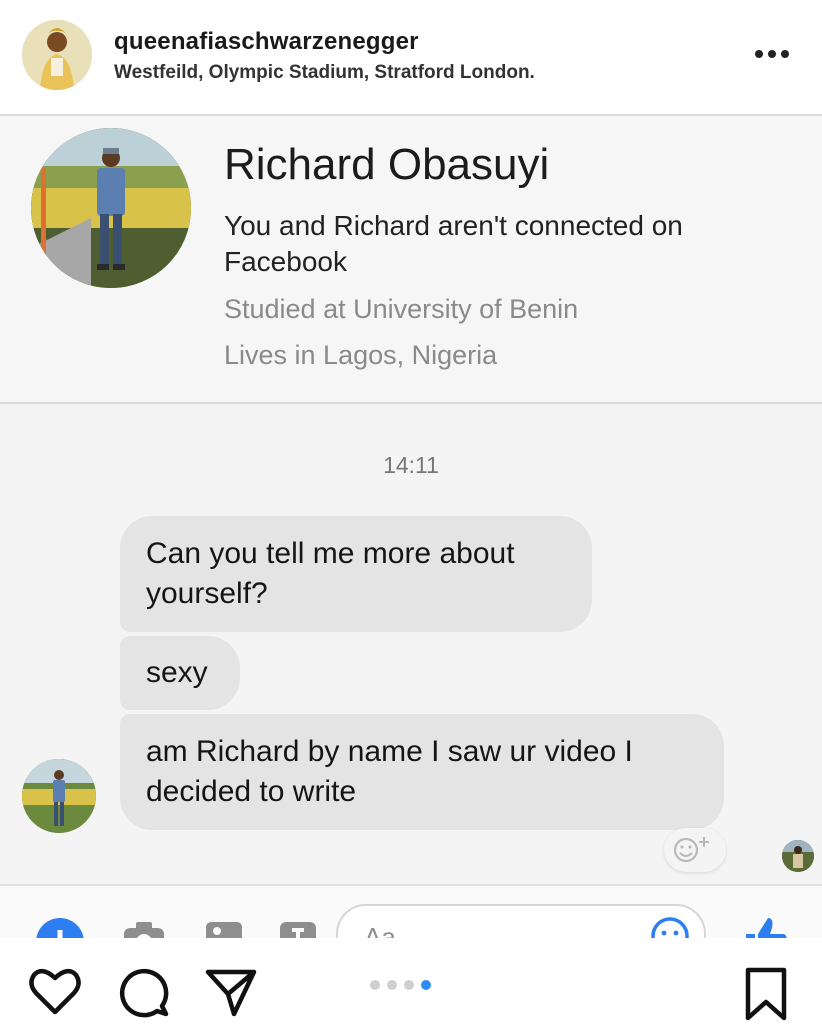 Image resolution: width=822 pixels, height=1024 pixels. I want to click on carousel-indicator, so click(400, 985).